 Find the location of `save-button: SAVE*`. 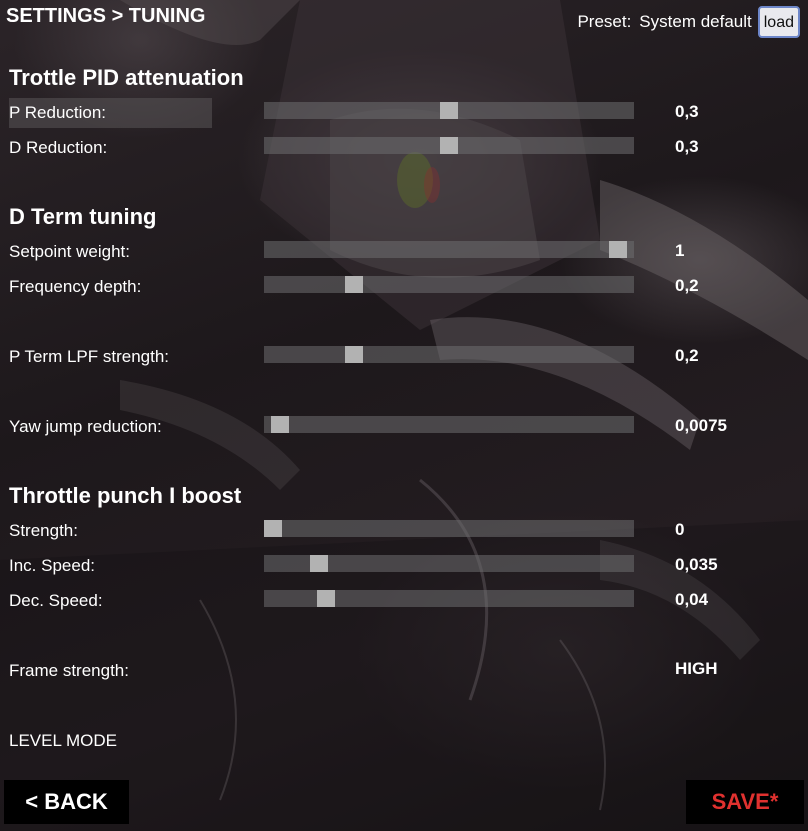

save-button: SAVE* is located at coordinates (745, 802).